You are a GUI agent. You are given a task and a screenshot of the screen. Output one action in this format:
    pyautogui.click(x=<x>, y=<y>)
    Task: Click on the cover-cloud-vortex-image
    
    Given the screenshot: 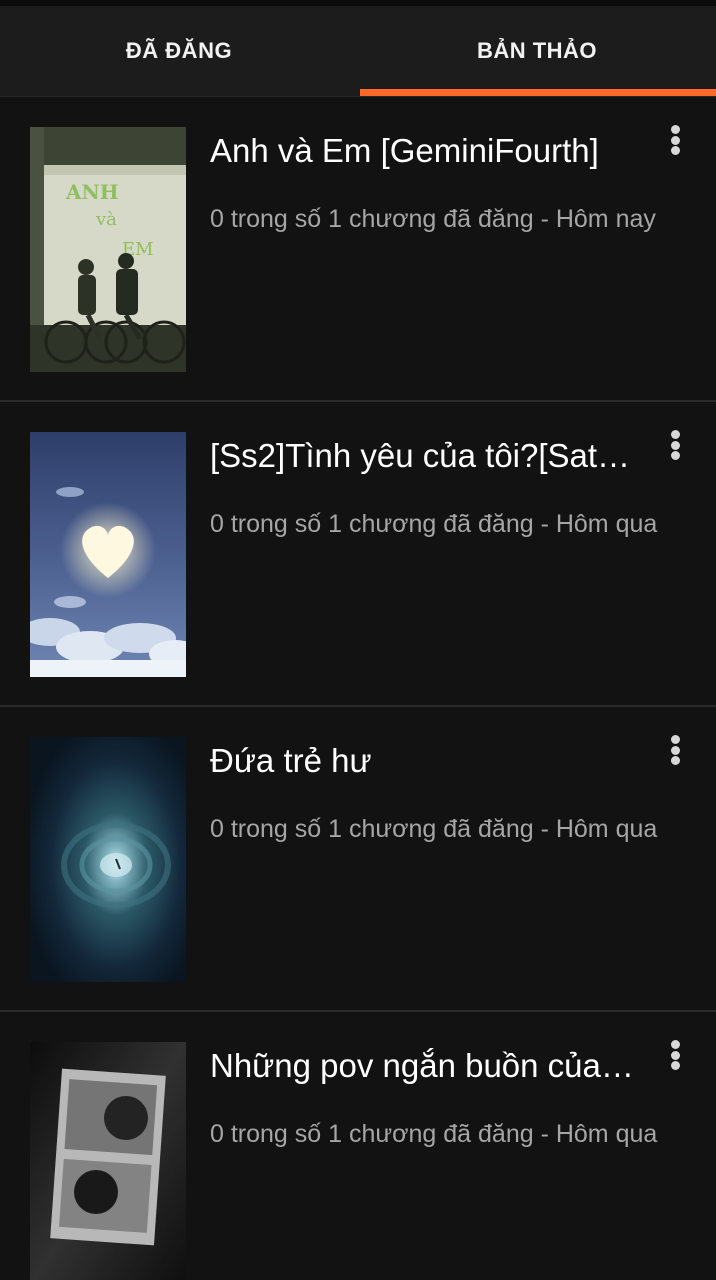 What is the action you would take?
    pyautogui.click(x=108, y=859)
    